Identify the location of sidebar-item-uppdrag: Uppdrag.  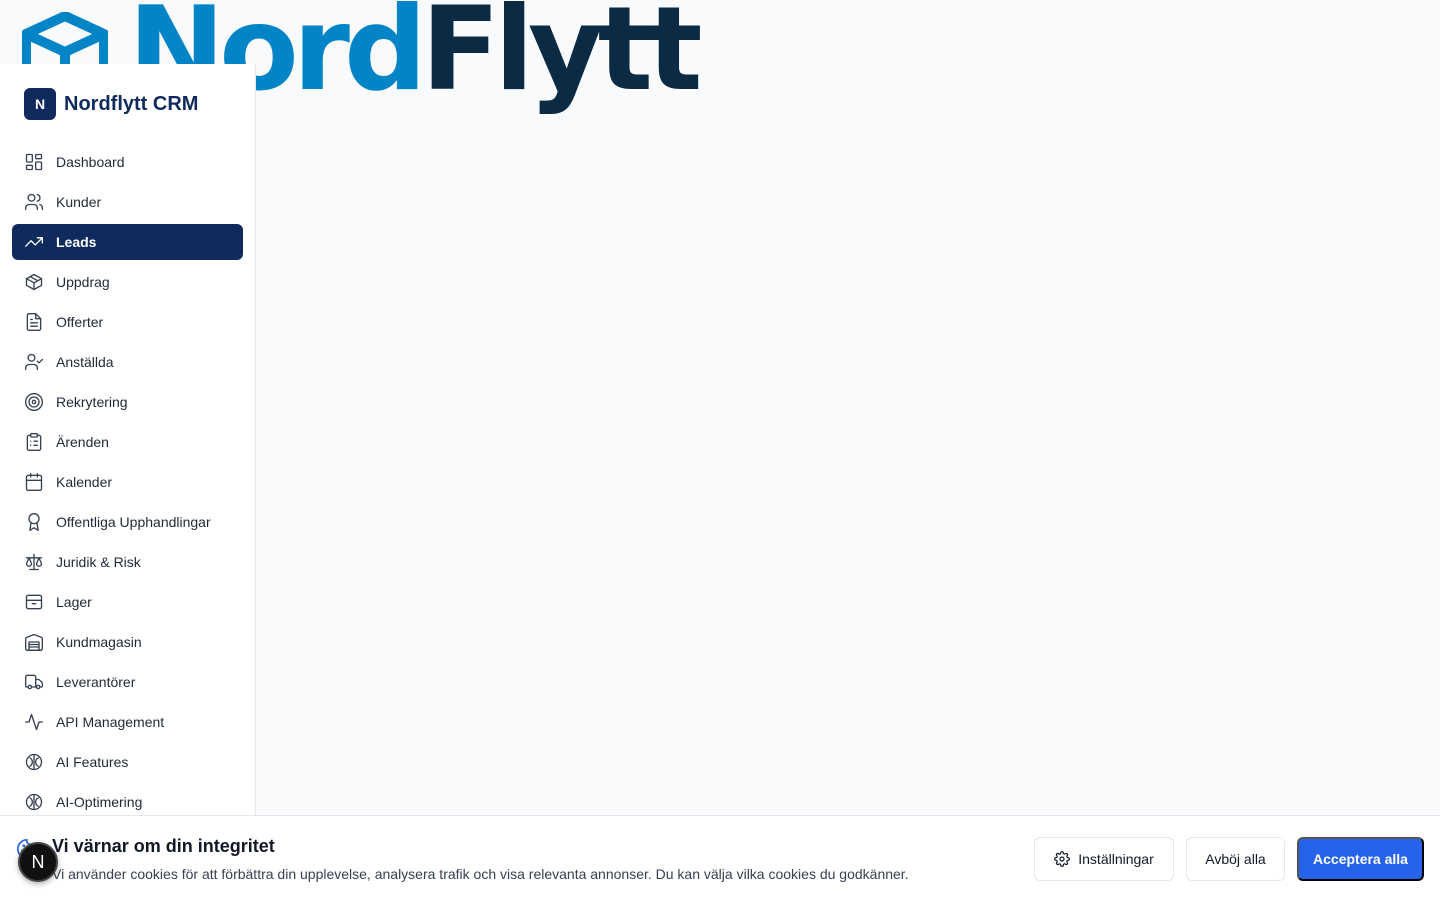
(127, 282).